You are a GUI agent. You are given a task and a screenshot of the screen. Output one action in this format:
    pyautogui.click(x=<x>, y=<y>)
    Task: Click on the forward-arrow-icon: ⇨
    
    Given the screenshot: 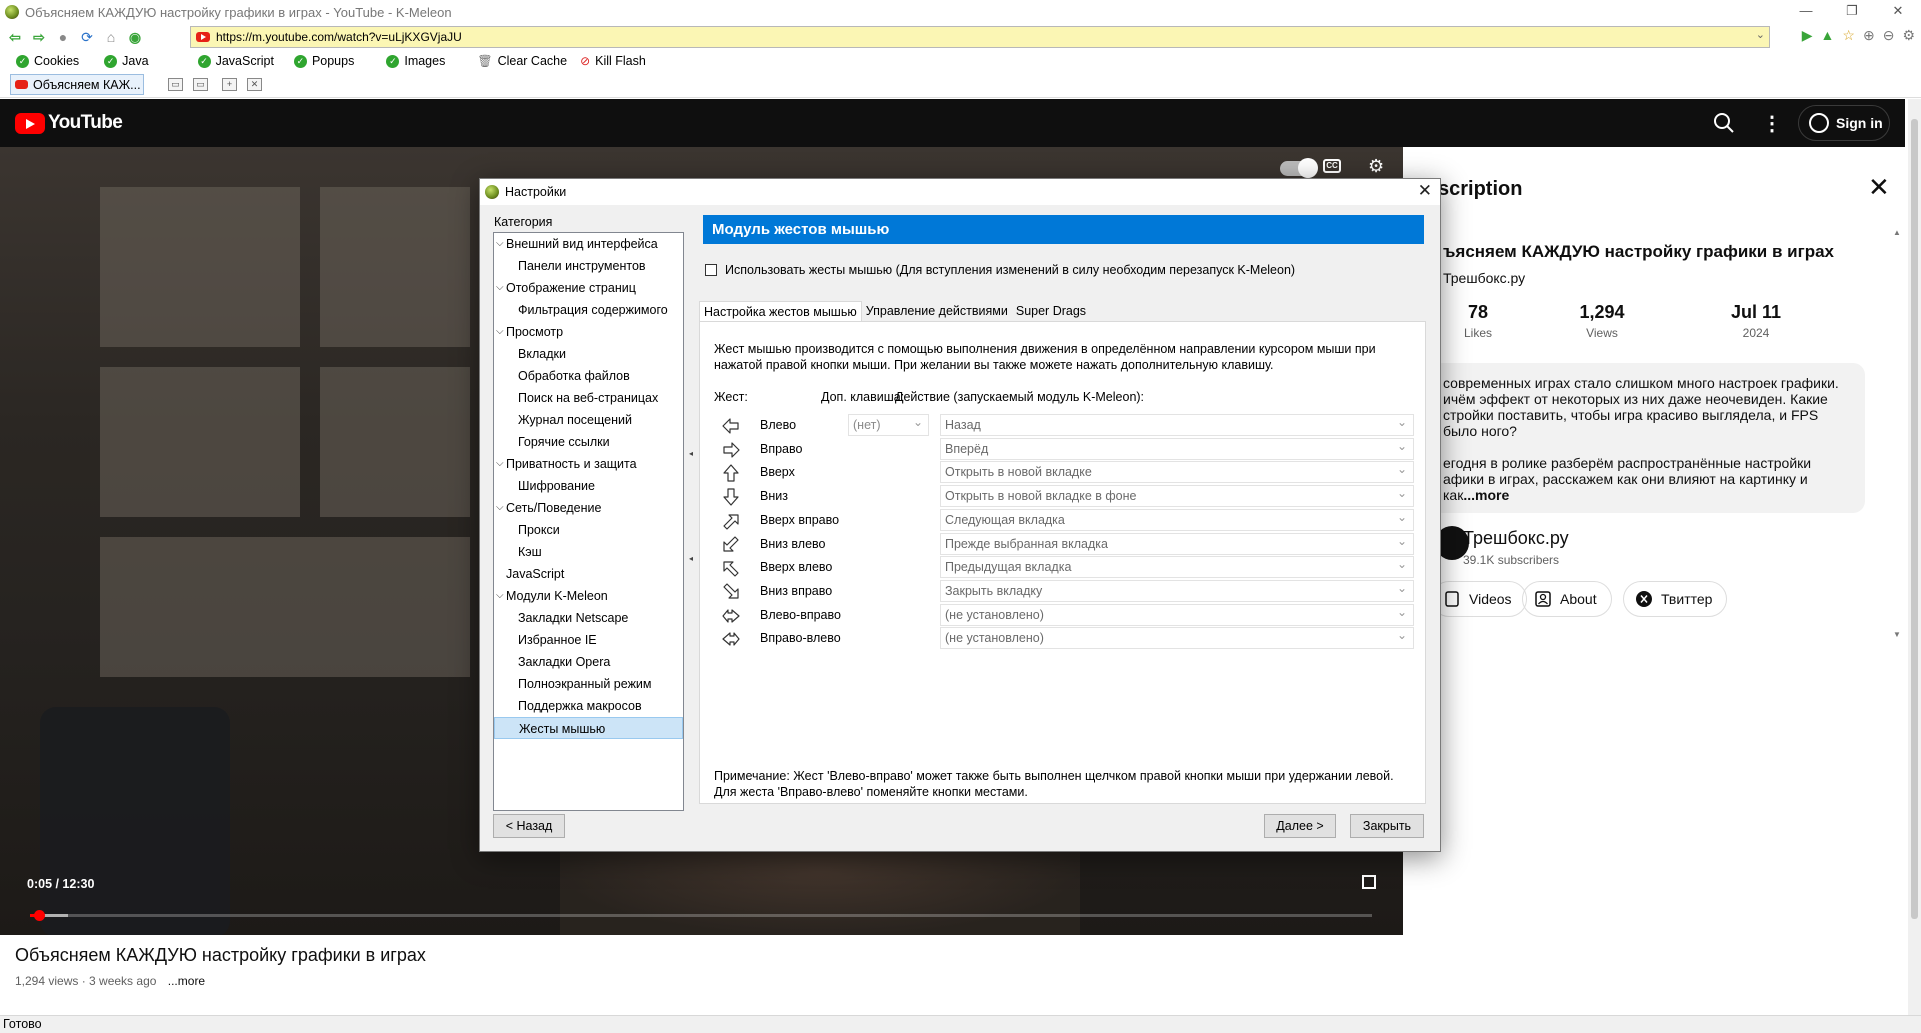 What is the action you would take?
    pyautogui.click(x=39, y=37)
    